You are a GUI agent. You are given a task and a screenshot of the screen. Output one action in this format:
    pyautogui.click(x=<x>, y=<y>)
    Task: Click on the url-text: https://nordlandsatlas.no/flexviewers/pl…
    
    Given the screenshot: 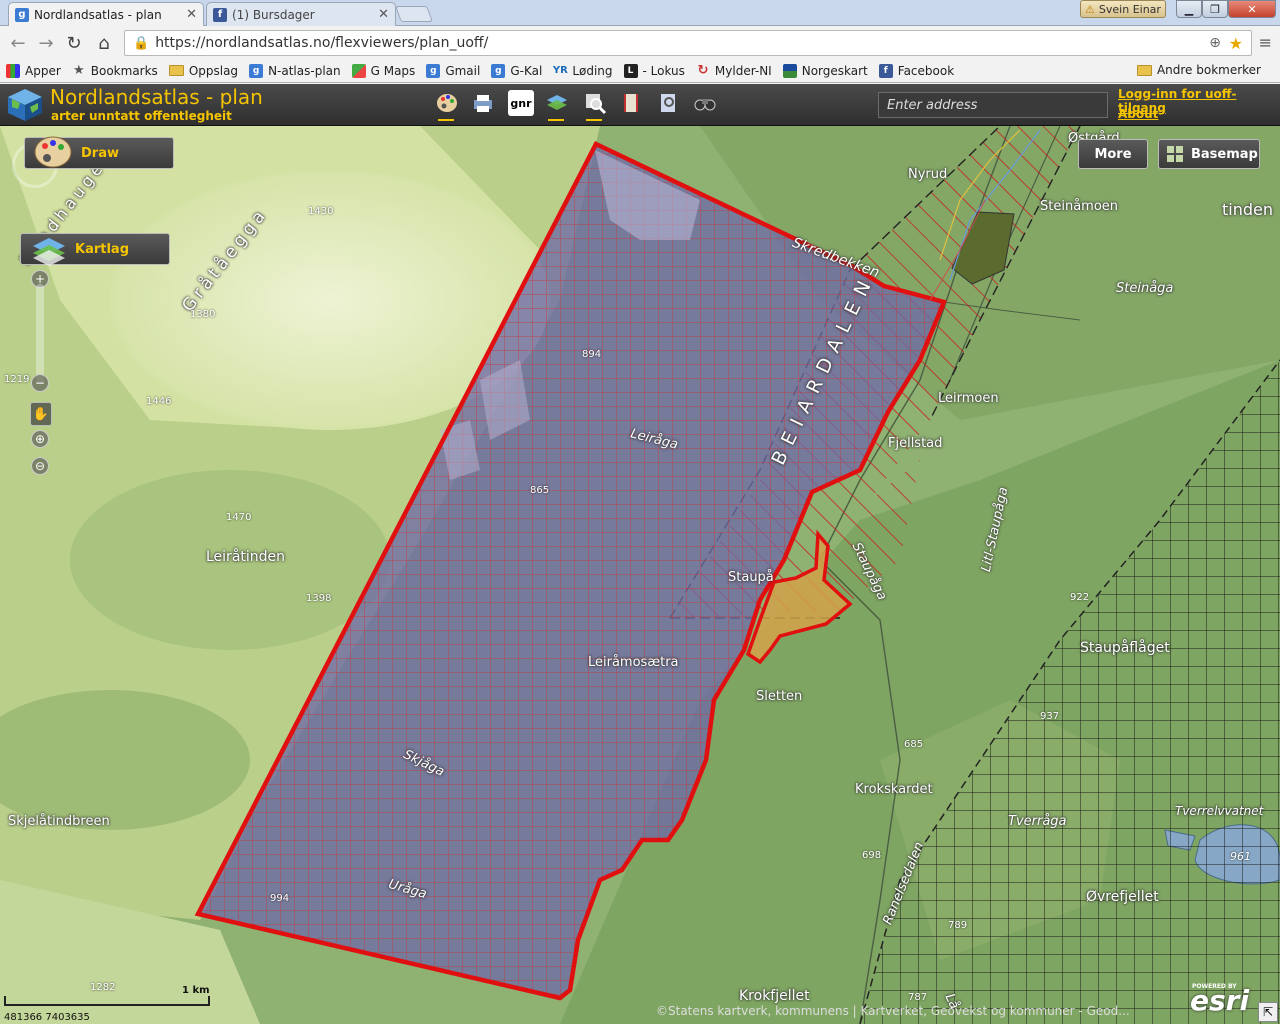 What is the action you would take?
    pyautogui.click(x=322, y=43)
    